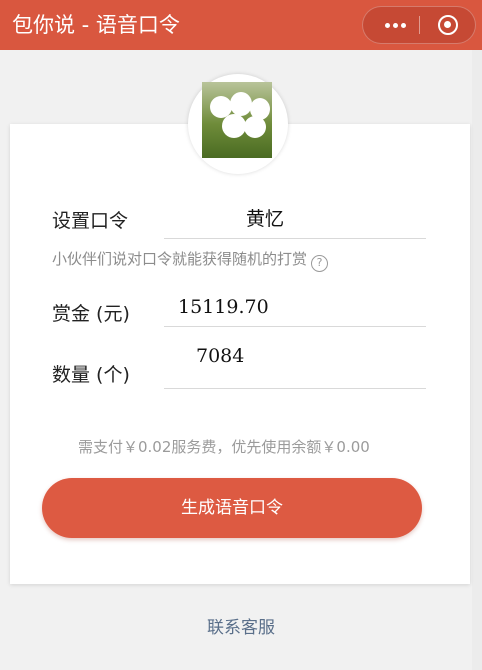  I want to click on nav-bar: 包你说 - 语音口令, so click(241, 25).